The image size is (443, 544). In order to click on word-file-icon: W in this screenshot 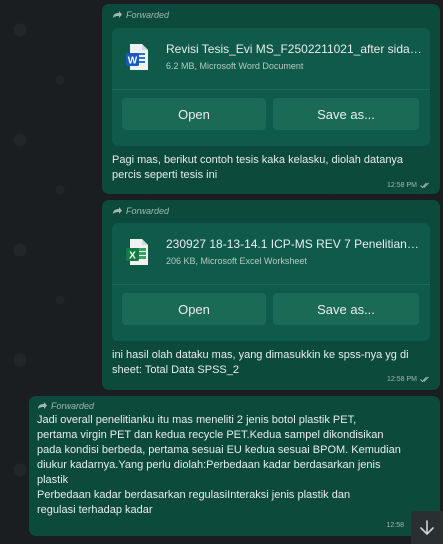, I will do `click(137, 57)`.